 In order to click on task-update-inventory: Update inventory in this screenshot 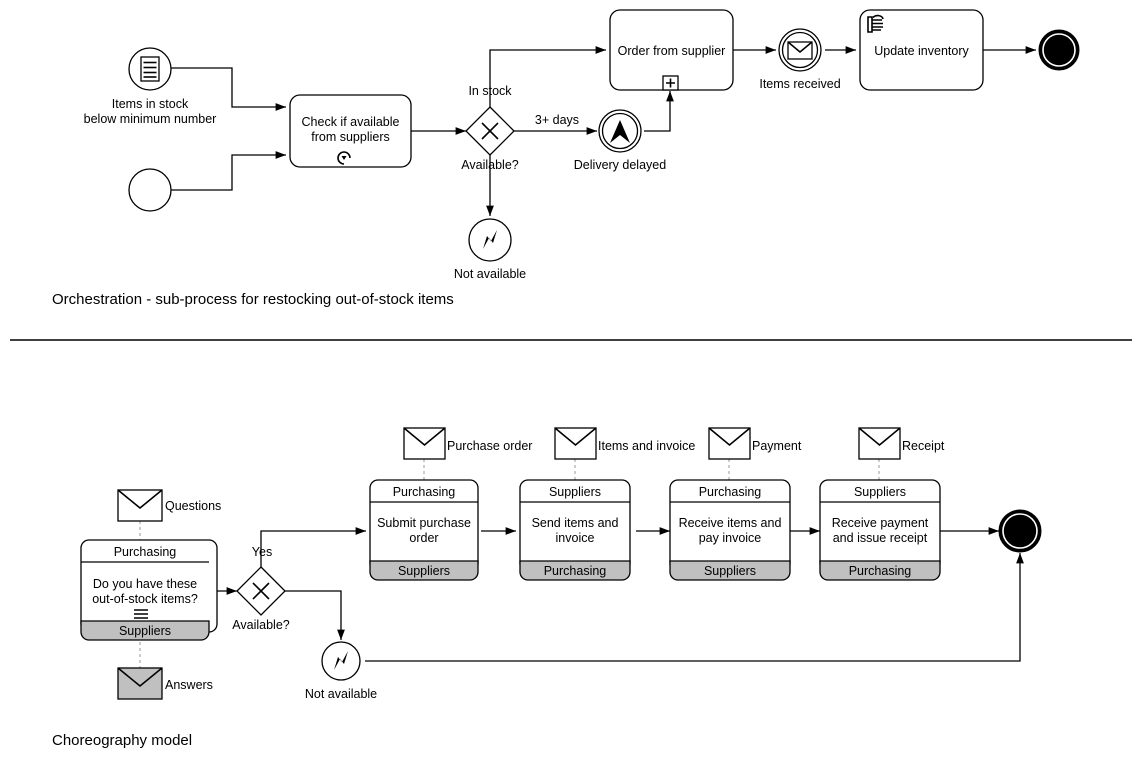, I will do `click(921, 50)`.